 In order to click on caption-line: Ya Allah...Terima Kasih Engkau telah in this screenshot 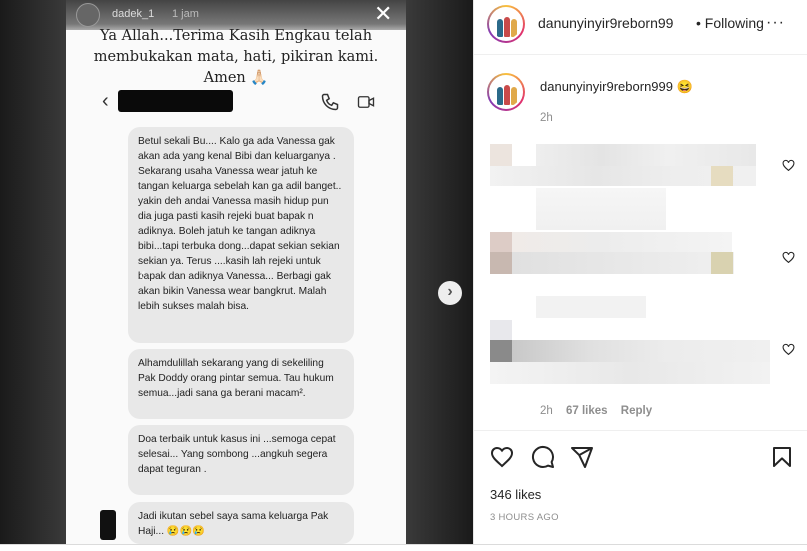, I will do `click(236, 36)`.